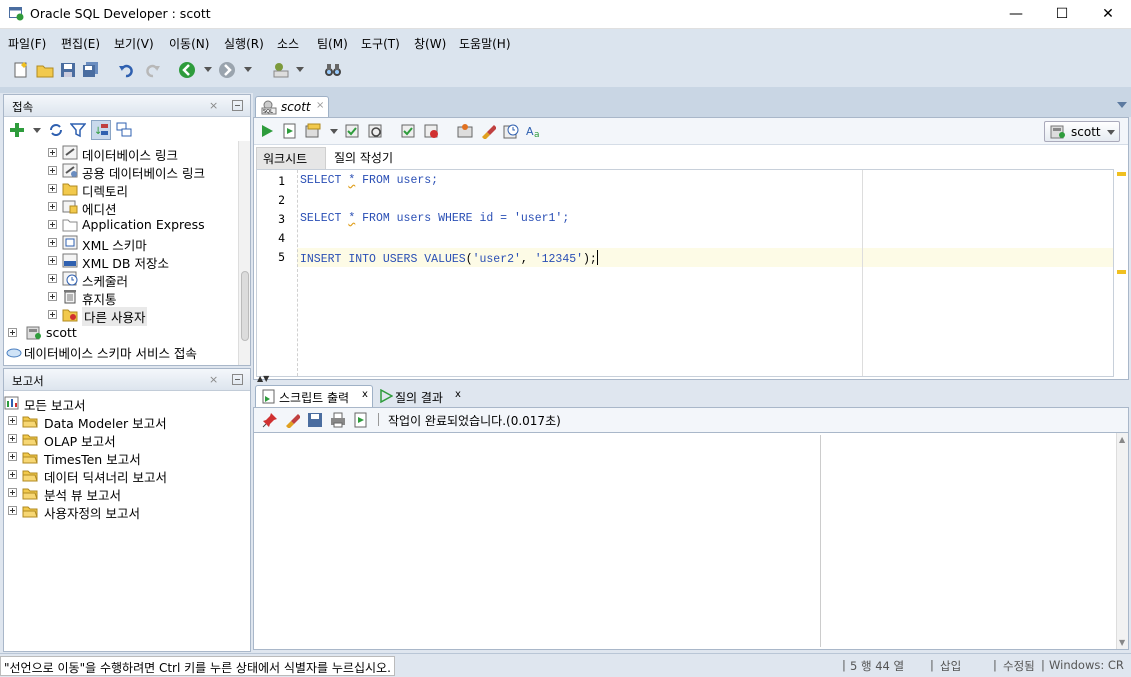  I want to click on menu-edit: 편집(E), so click(80, 43).